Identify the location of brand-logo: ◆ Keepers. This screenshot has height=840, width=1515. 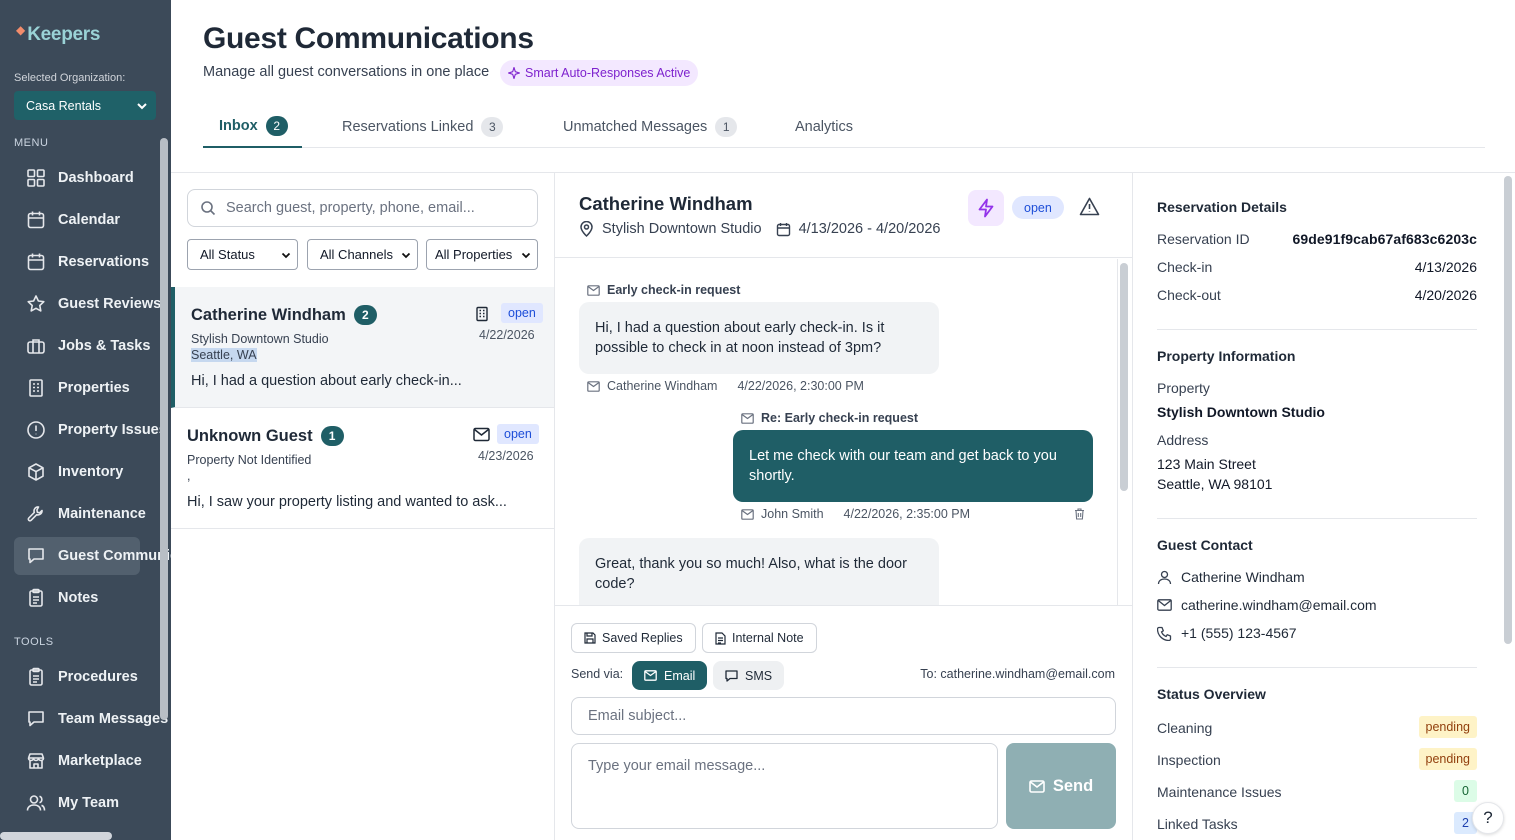
(58, 34).